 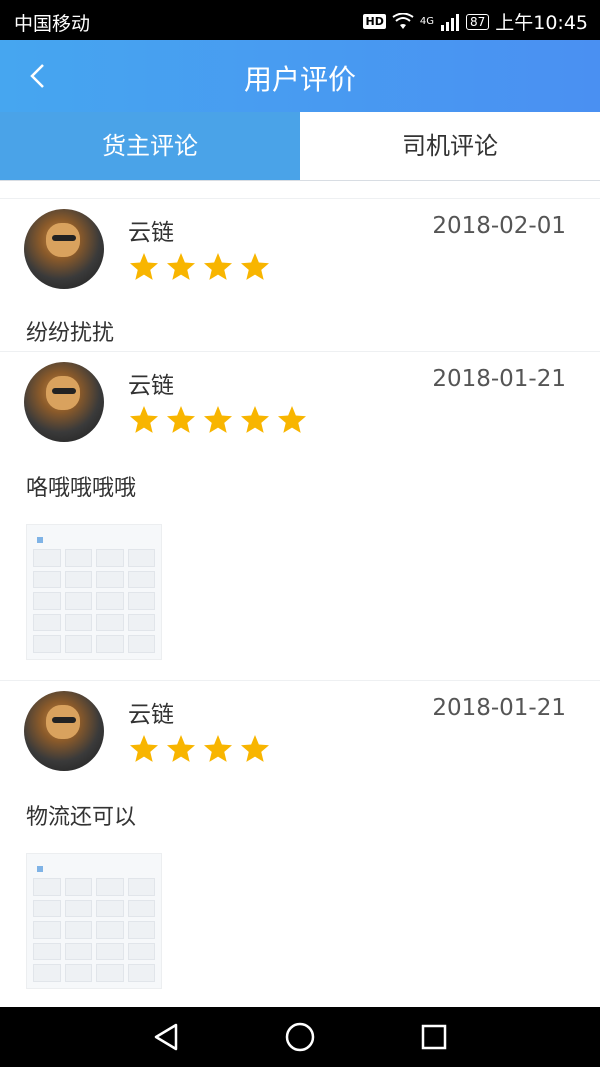 I want to click on carrier-name: 中国移动, so click(x=52, y=24).